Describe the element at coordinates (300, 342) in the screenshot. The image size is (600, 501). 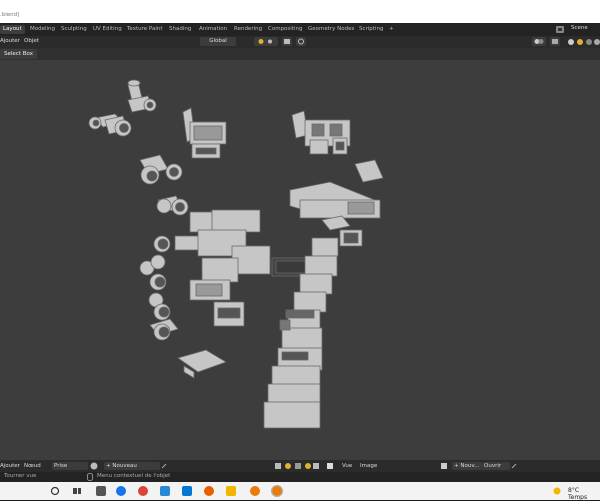
I see `duct-stair-run` at that location.